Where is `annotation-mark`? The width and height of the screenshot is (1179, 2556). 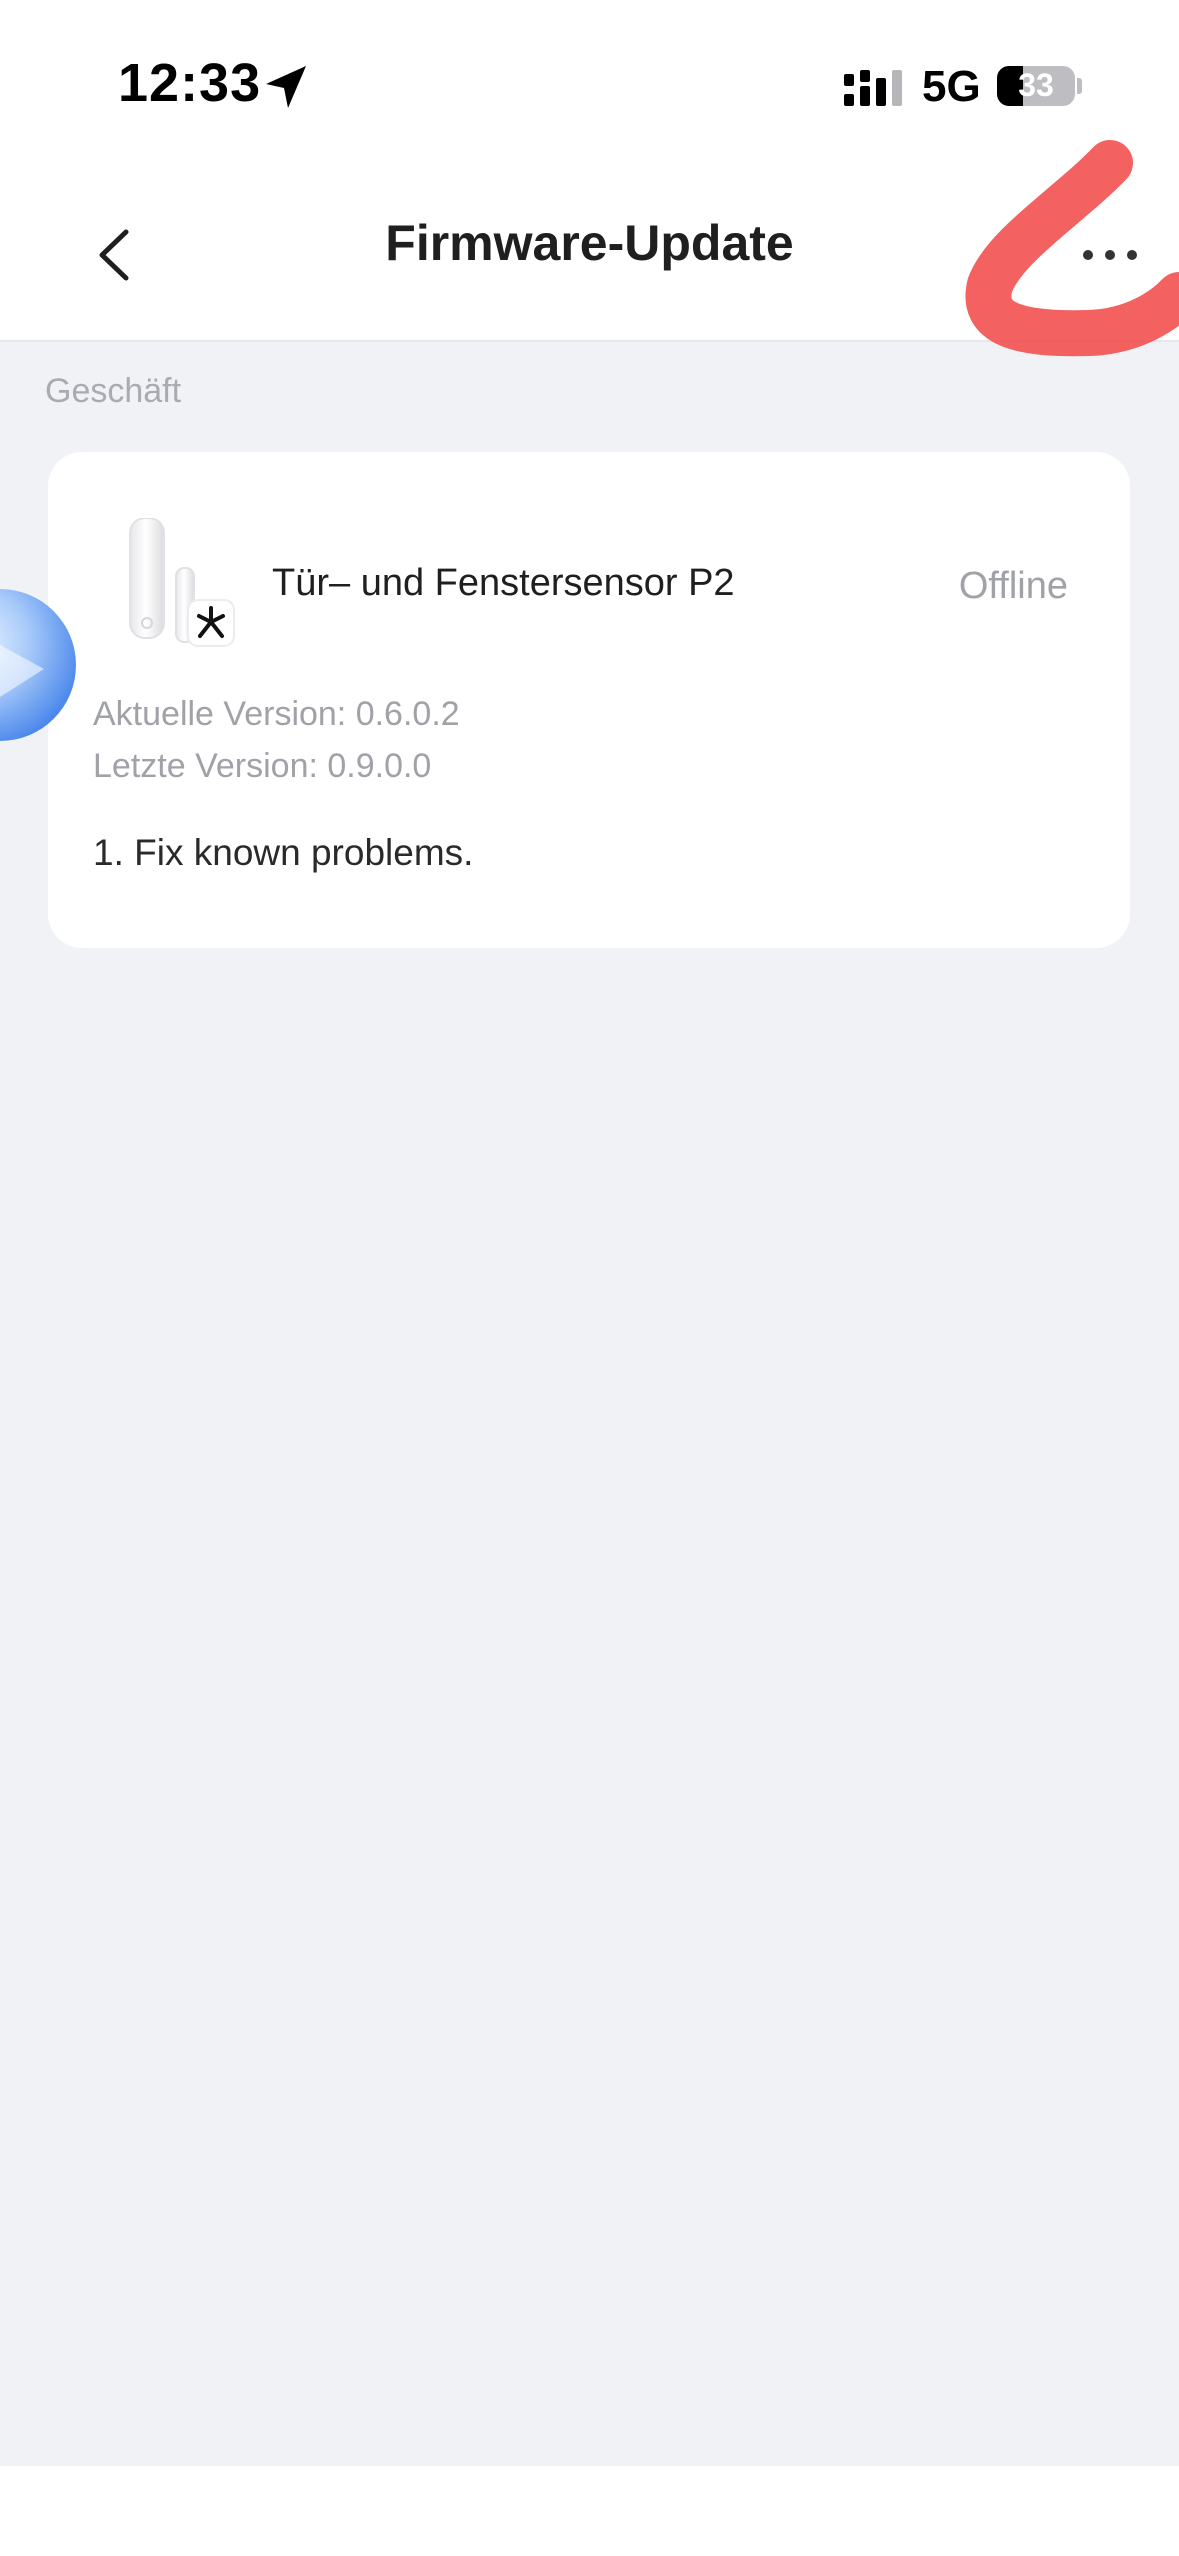
annotation-mark is located at coordinates (1072, 248).